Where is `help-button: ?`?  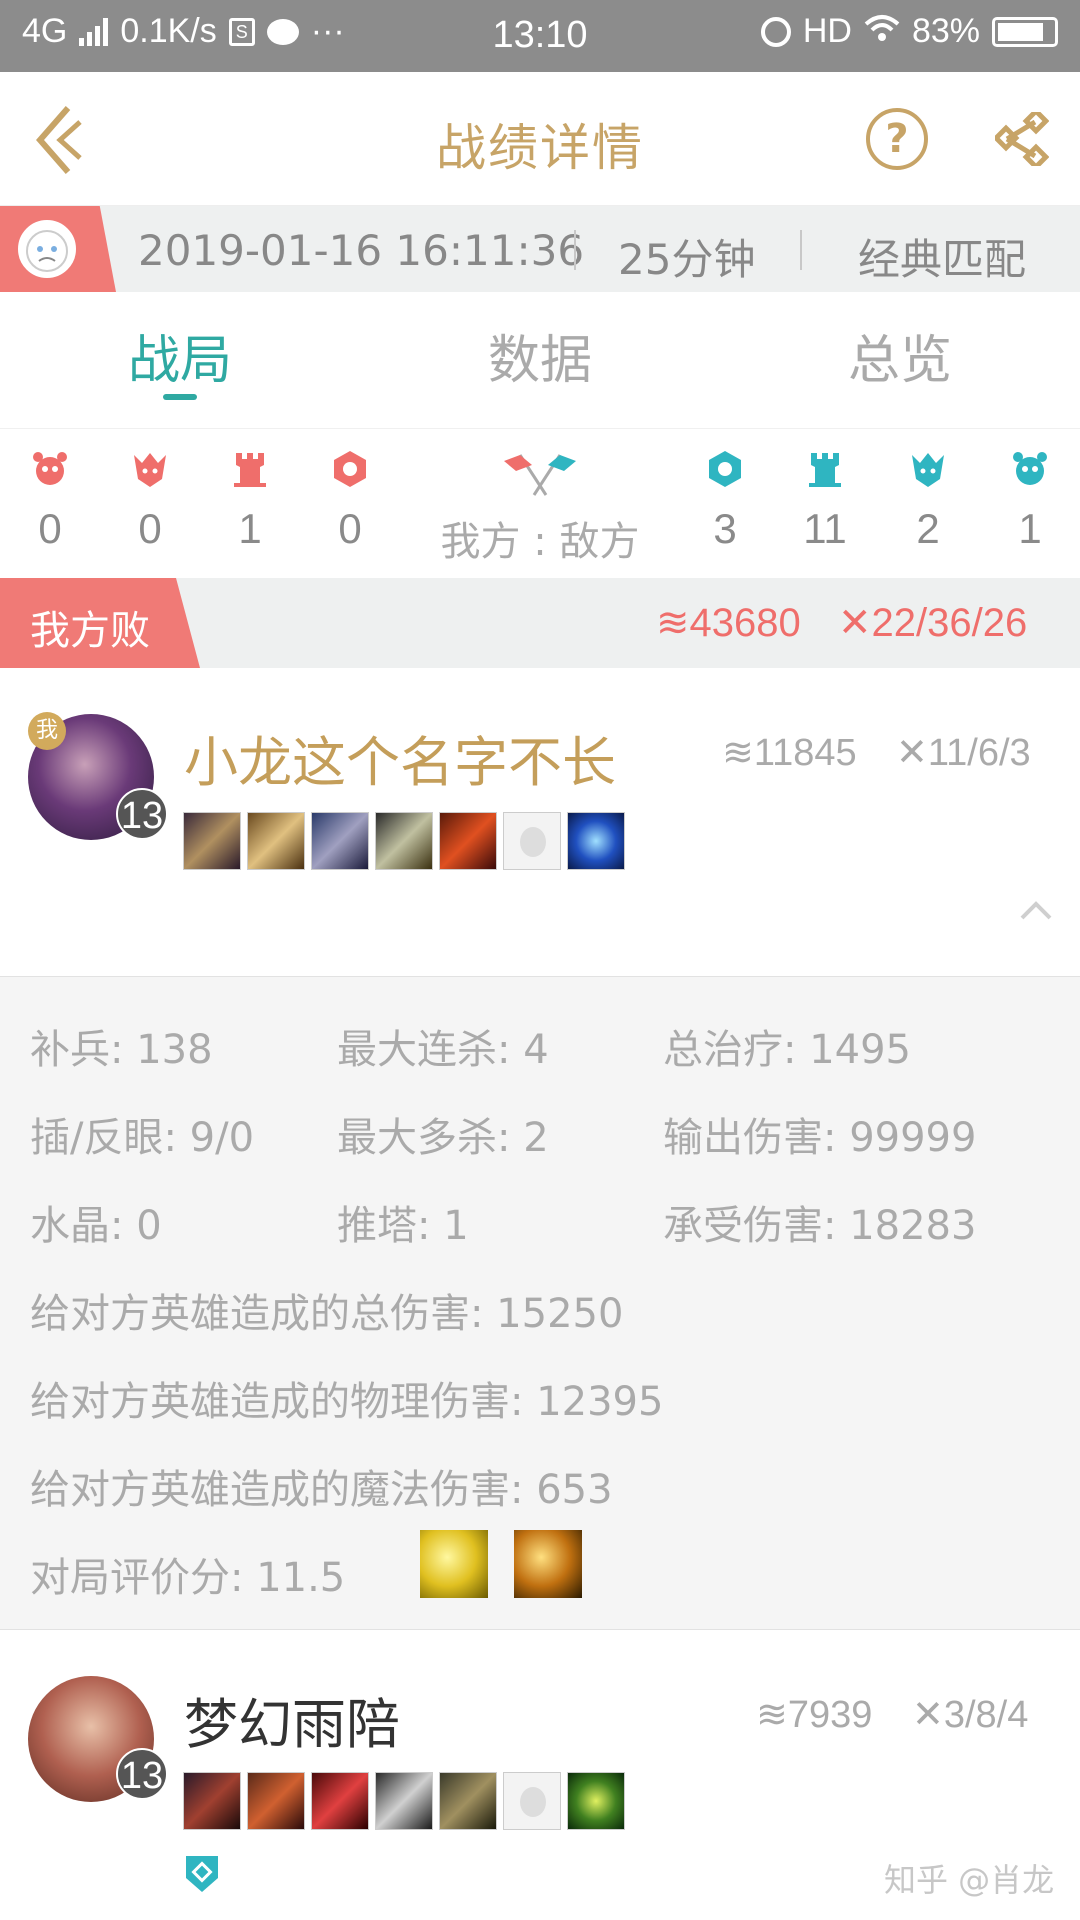
help-button: ? is located at coordinates (897, 139).